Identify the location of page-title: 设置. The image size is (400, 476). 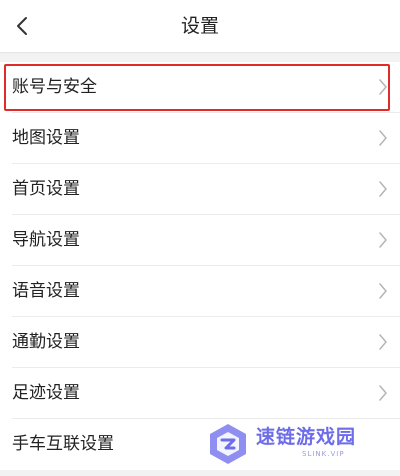
(199, 26).